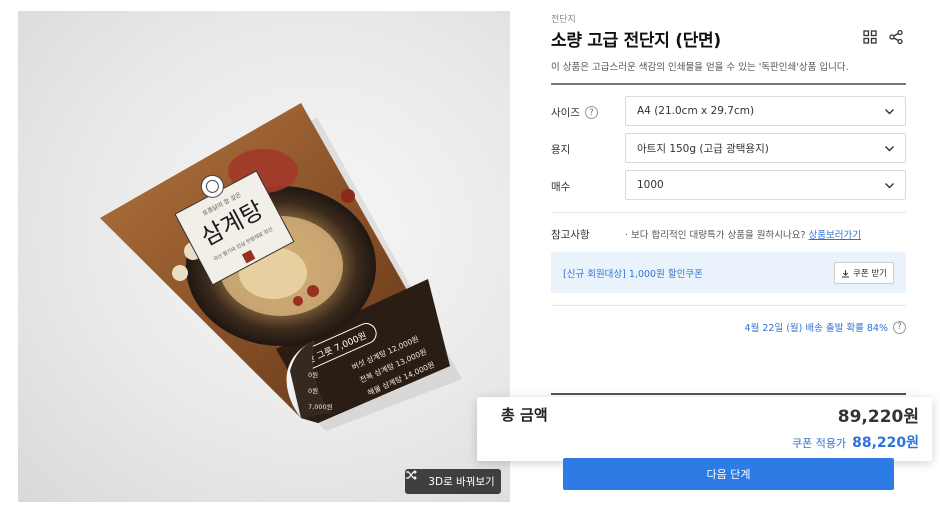  What do you see at coordinates (650, 185) in the screenshot?
I see `select-value: 1000` at bounding box center [650, 185].